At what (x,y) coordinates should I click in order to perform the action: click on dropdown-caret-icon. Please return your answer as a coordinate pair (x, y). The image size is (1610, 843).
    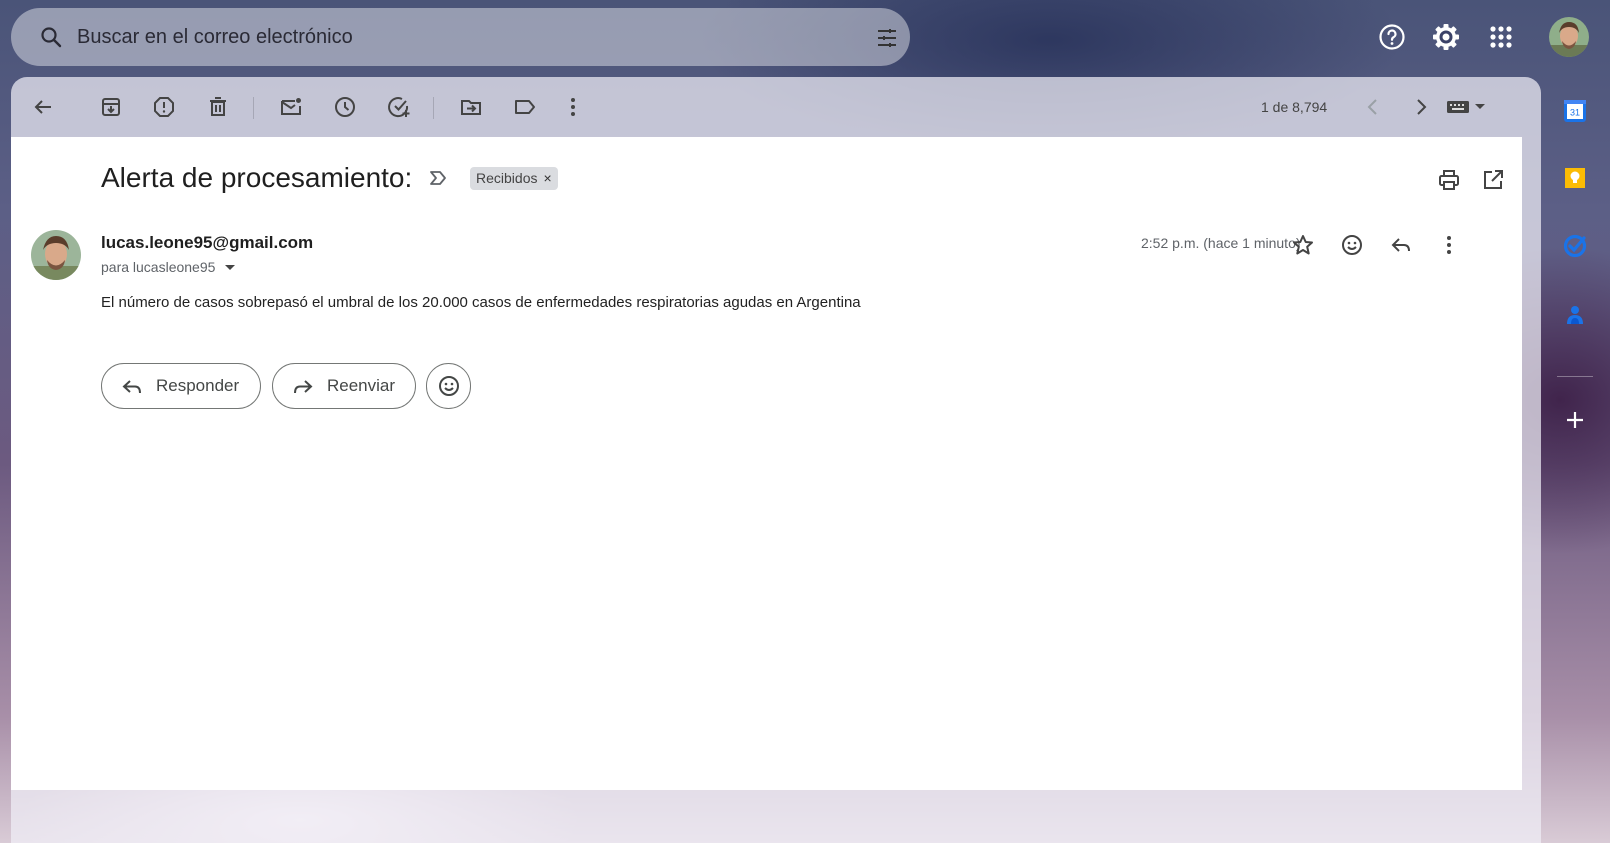
    Looking at the image, I should click on (230, 267).